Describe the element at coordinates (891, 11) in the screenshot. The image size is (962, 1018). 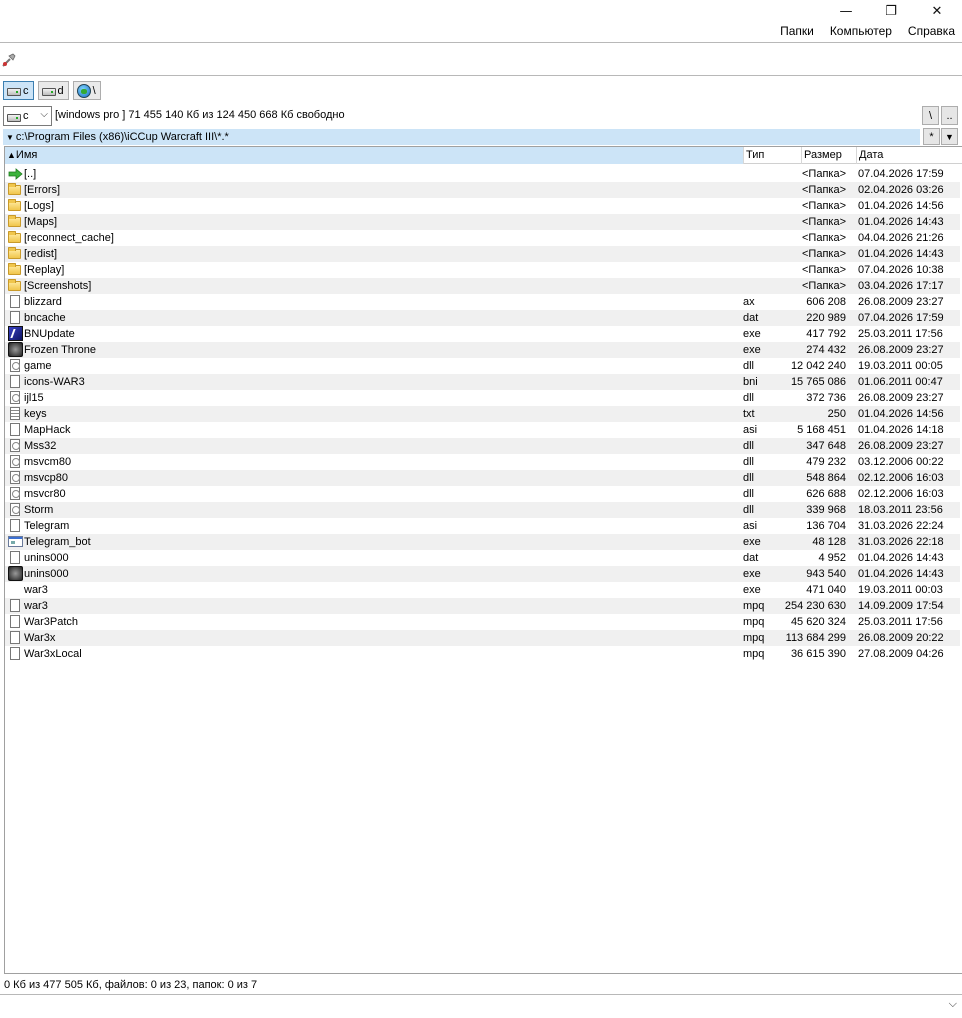
I see `restore-button: ❐` at that location.